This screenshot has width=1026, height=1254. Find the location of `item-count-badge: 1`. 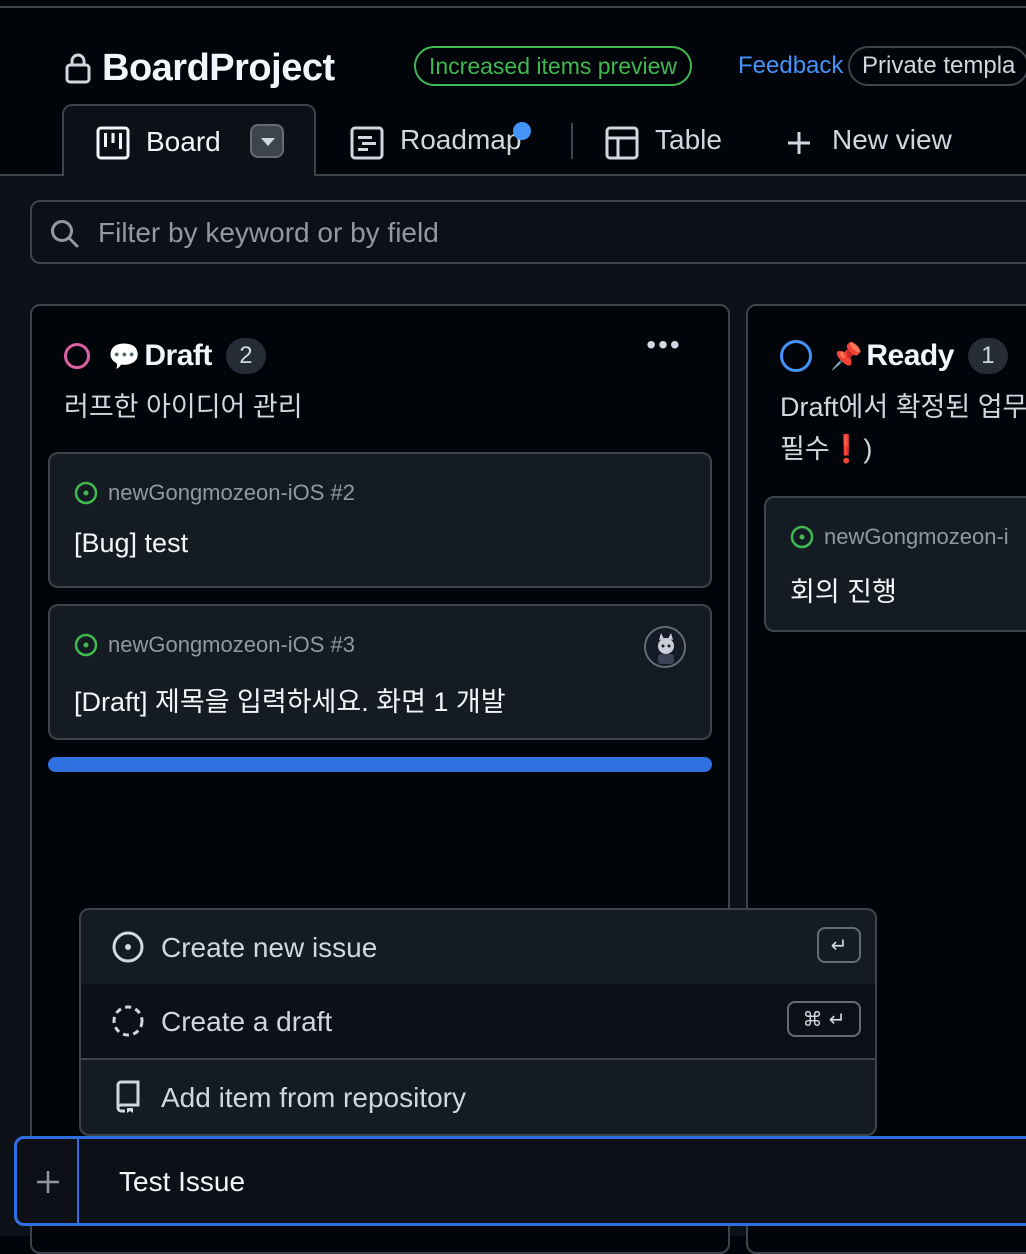

item-count-badge: 1 is located at coordinates (987, 356).